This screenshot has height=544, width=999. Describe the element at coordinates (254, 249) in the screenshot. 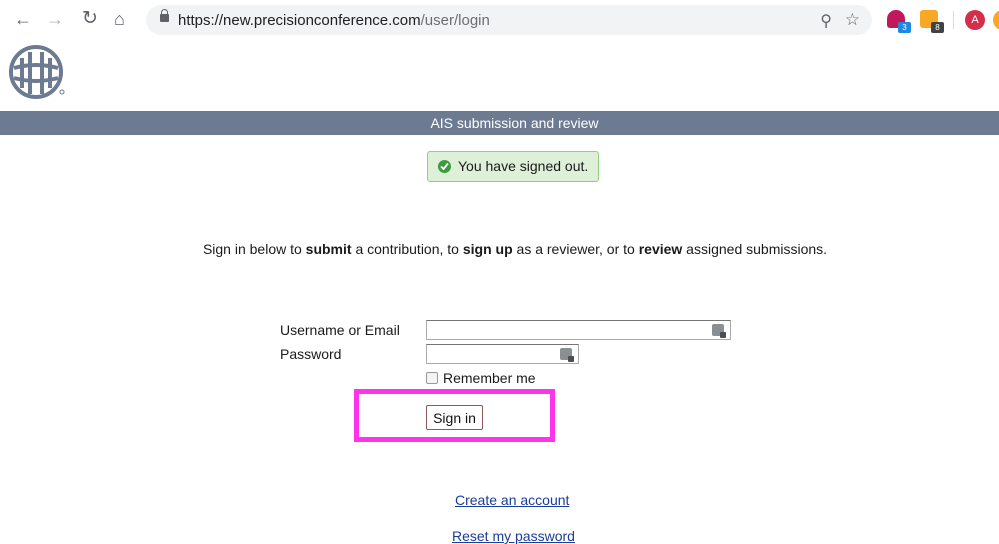

I see `intro-part1: Sign in below to` at that location.